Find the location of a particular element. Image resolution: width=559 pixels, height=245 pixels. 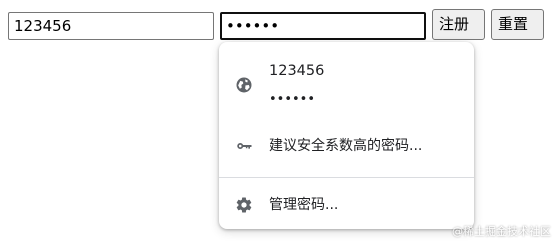

globe-icon is located at coordinates (244, 85).